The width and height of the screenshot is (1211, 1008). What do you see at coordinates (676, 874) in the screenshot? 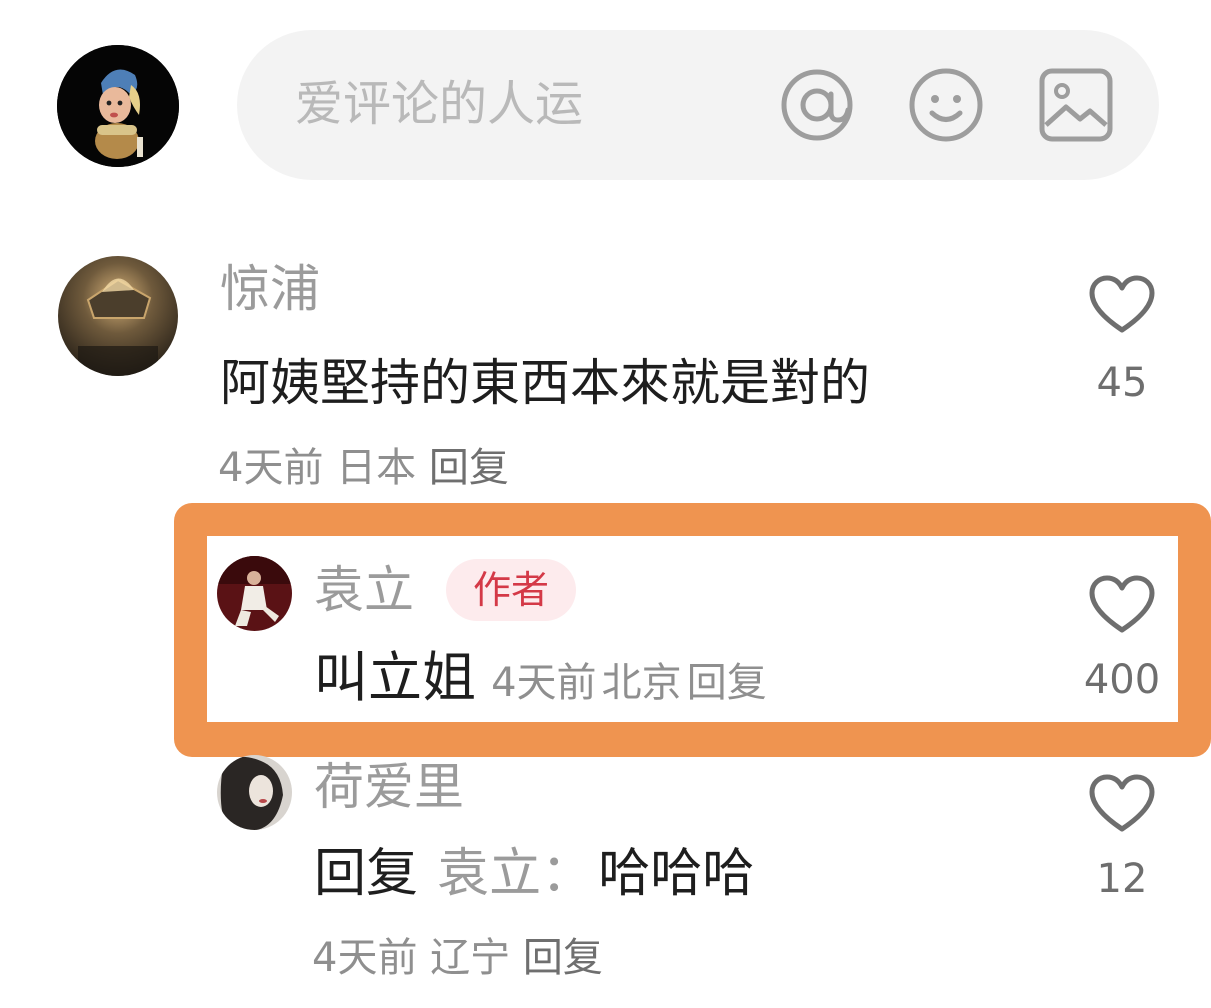
I see `reply-text: 哈哈哈` at bounding box center [676, 874].